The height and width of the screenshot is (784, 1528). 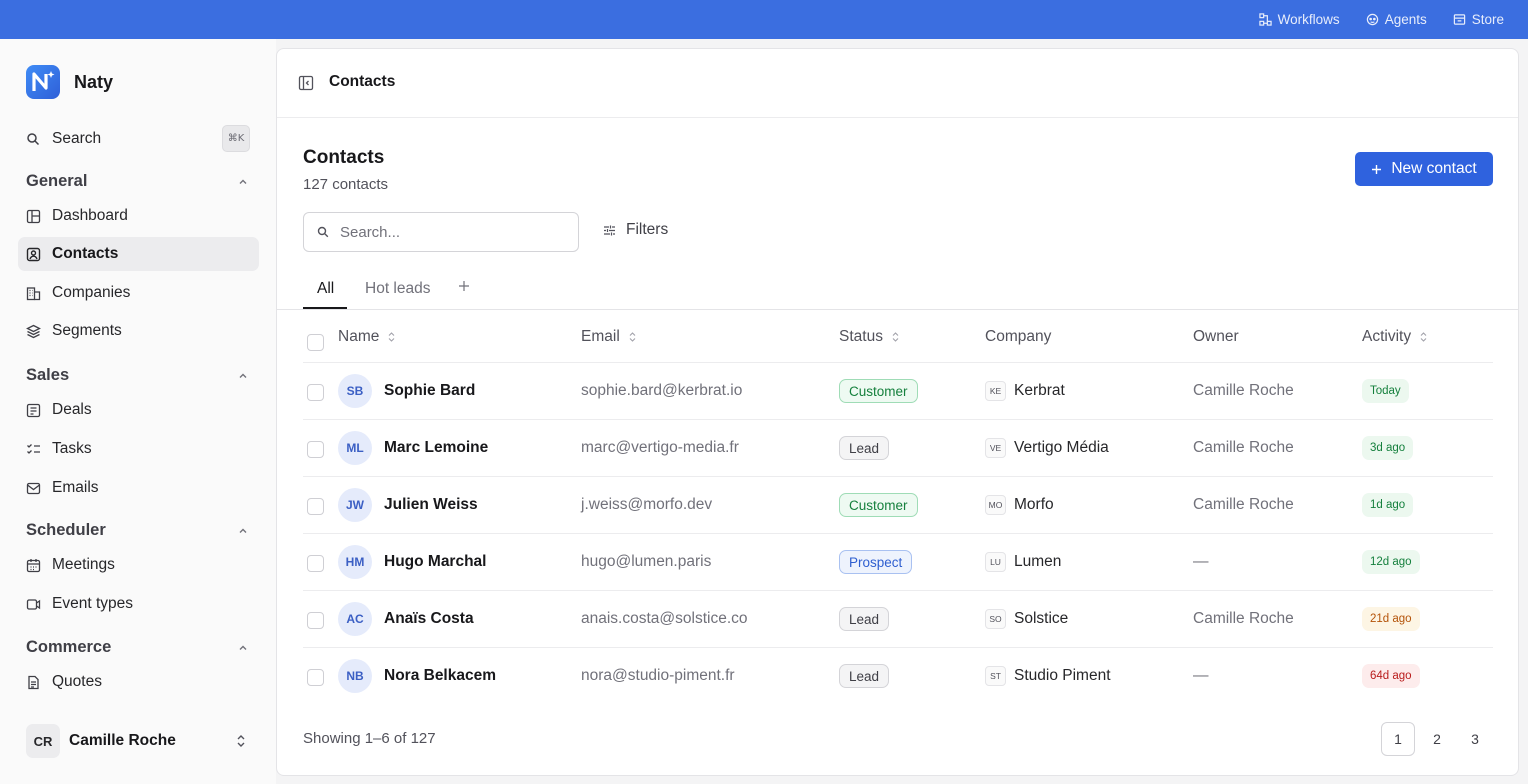 I want to click on header-title: Contacts, so click(x=362, y=81).